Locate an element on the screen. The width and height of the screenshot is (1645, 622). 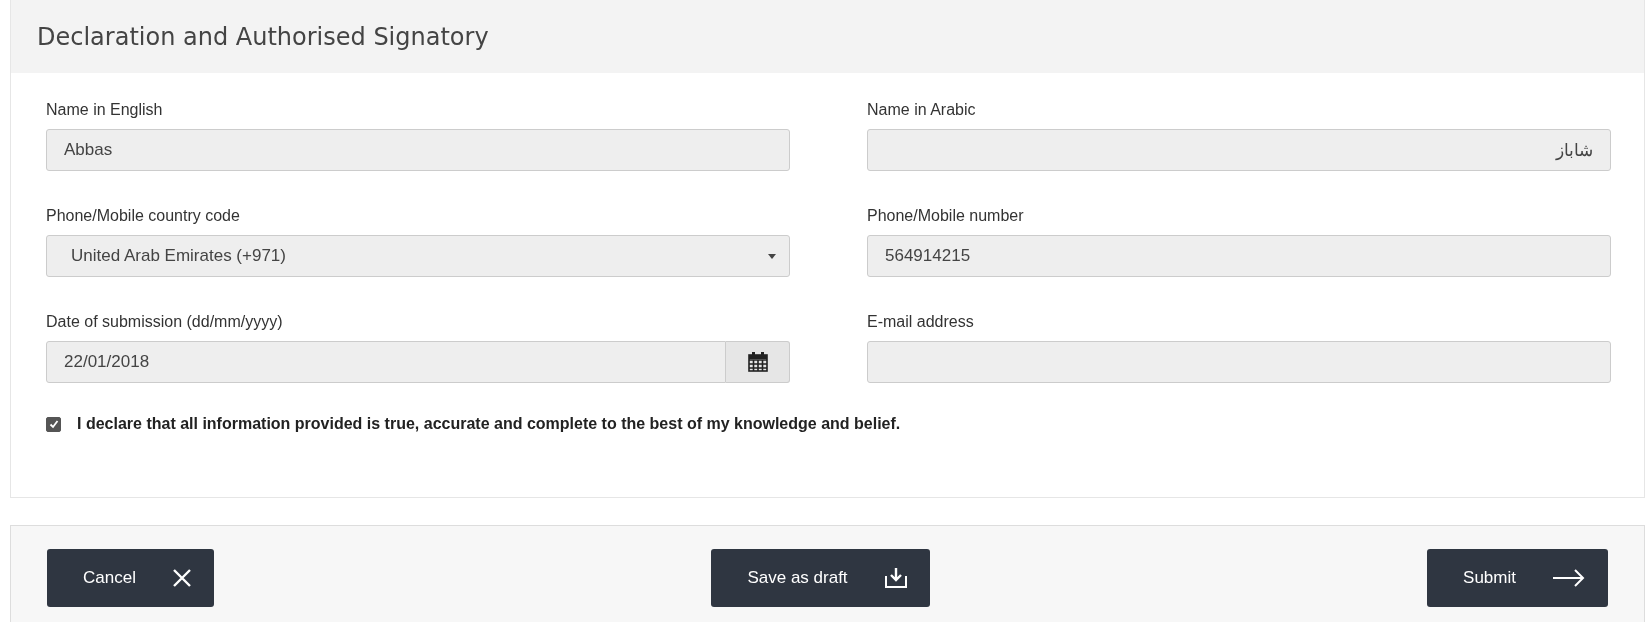
field-label: Name in Arabic is located at coordinates (922, 110).